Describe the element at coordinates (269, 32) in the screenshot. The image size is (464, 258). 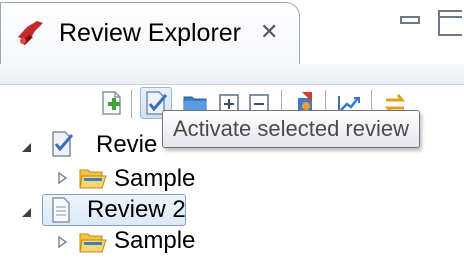
I see `close-icon: ✕` at that location.